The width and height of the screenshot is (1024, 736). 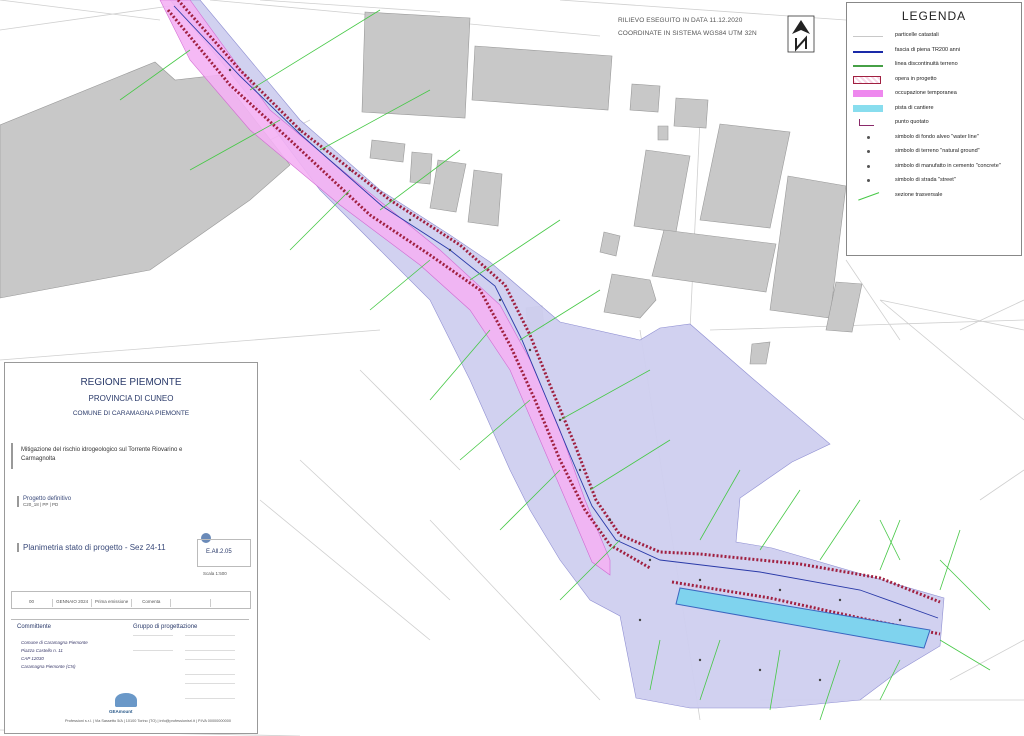 What do you see at coordinates (919, 194) in the screenshot?
I see `legend-item-label: sezione trasversale` at bounding box center [919, 194].